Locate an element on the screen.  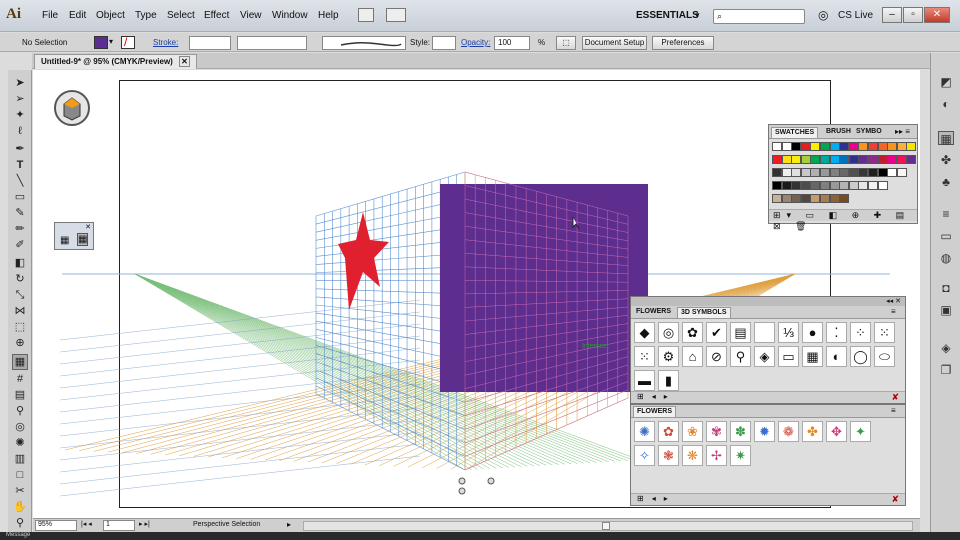
tab-flowers: FLOWERS is located at coordinates (653, 312).